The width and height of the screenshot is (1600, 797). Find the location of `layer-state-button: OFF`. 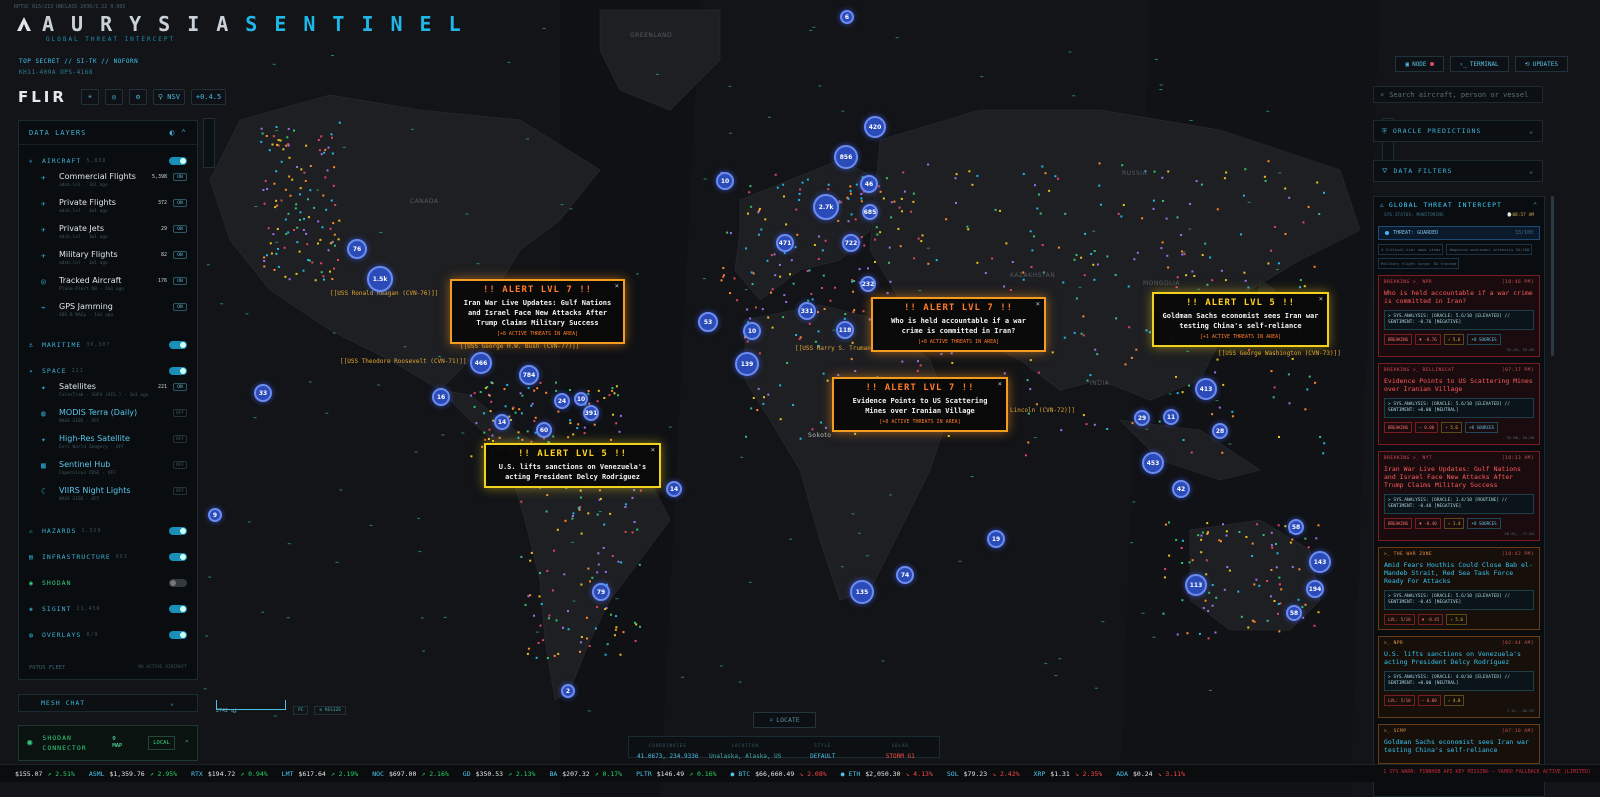

layer-state-button: OFF is located at coordinates (180, 465).